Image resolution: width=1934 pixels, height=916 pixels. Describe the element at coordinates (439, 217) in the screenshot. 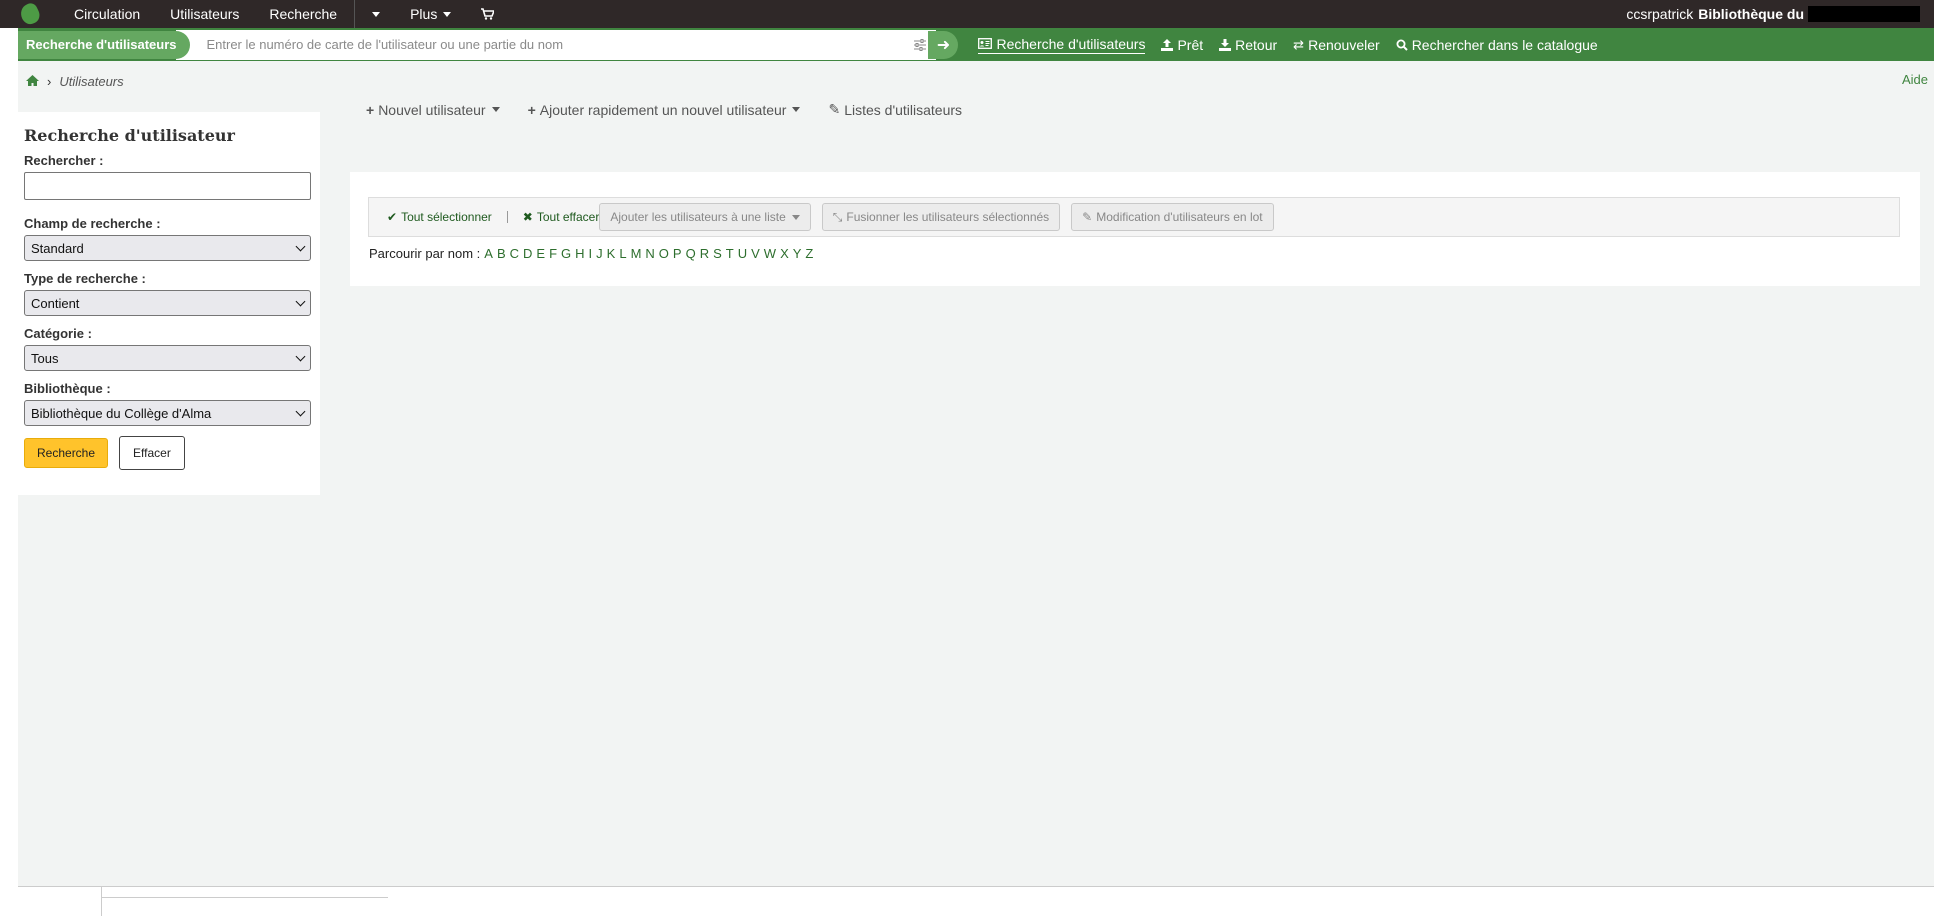

I see `select-all-link: ✔ Tout sélectionner` at that location.